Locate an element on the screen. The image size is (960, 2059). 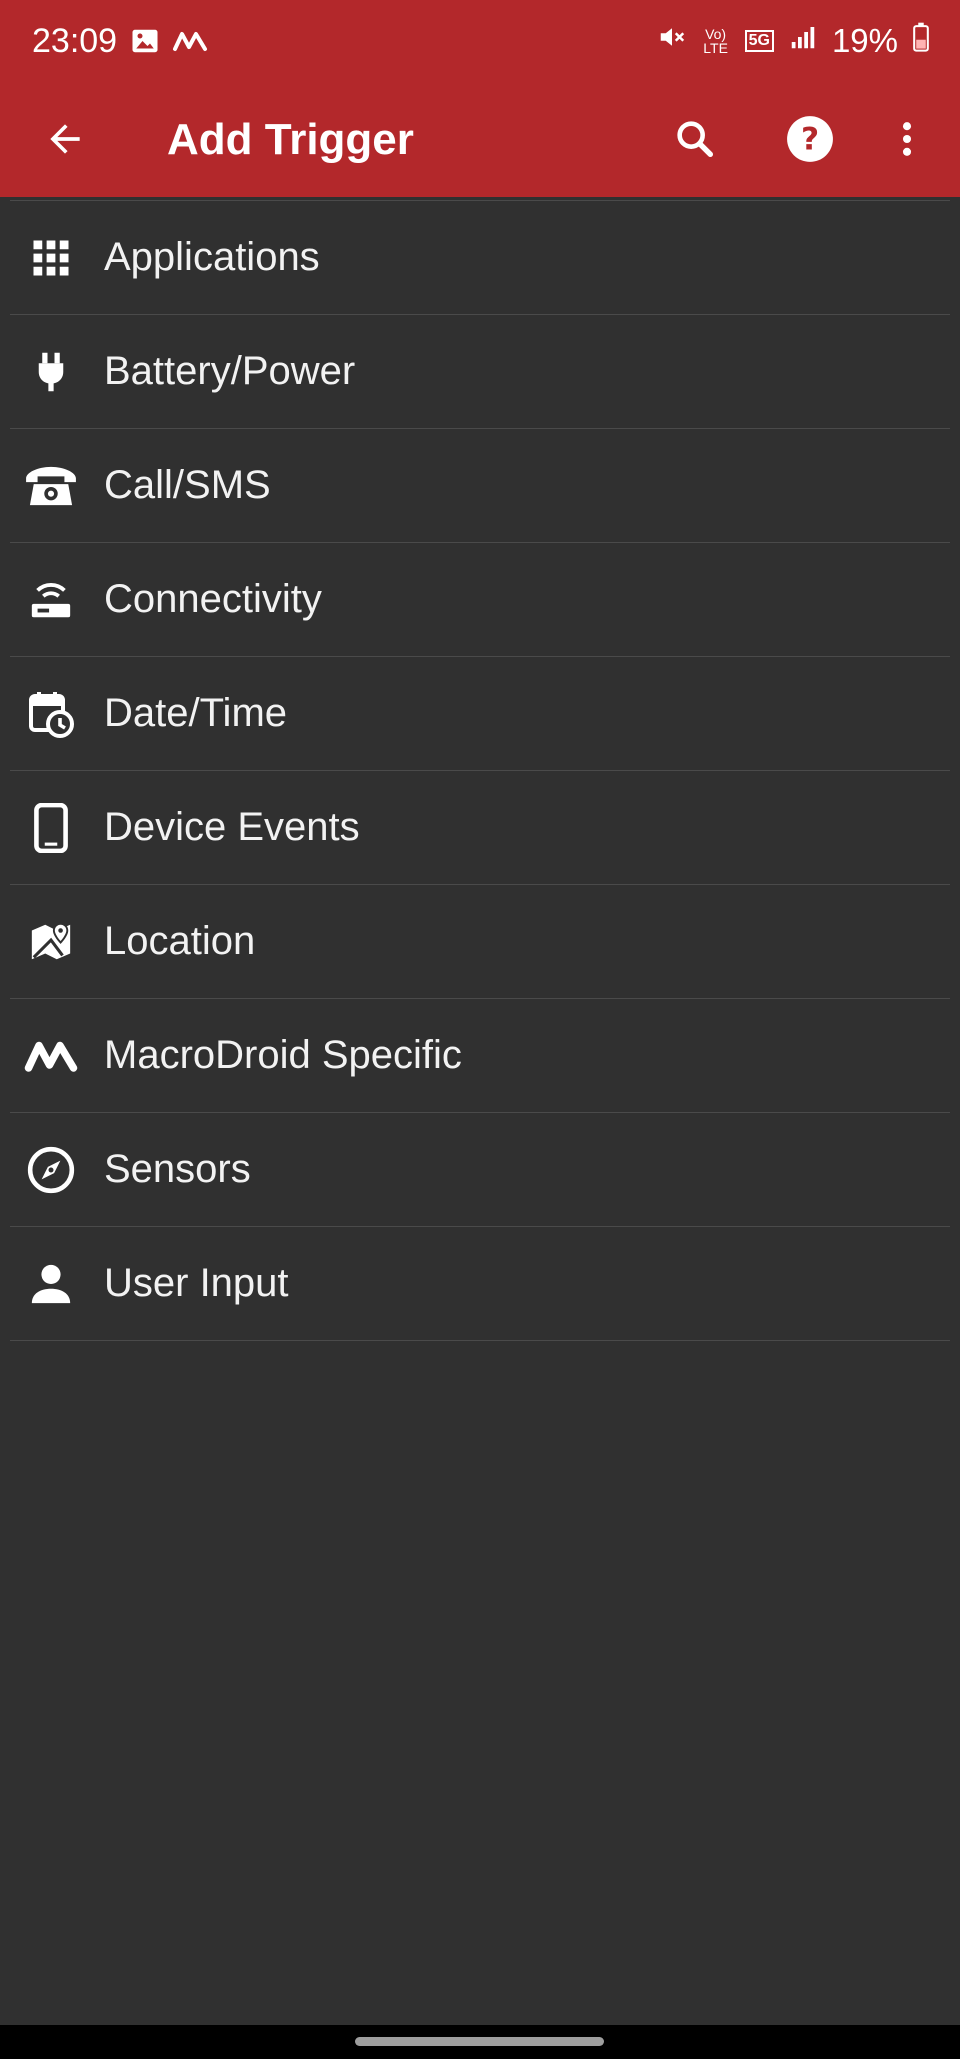
navigation-bar is located at coordinates (480, 2042).